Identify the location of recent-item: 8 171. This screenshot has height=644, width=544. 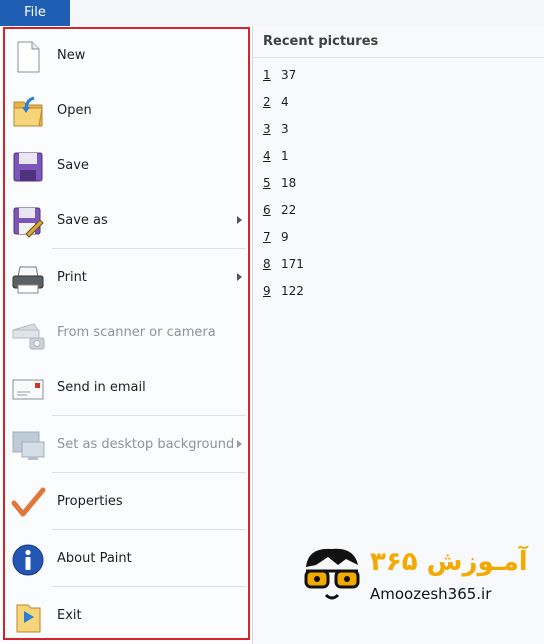
(283, 264).